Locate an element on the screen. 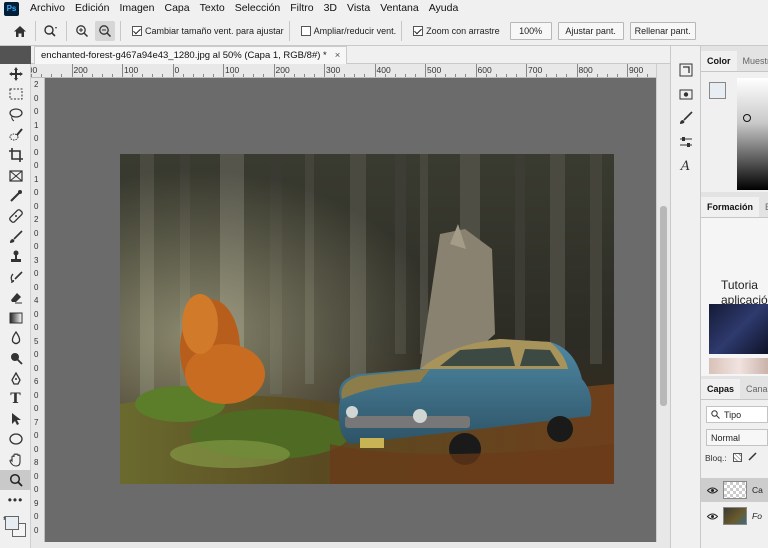 The height and width of the screenshot is (548, 768). frame-icon is located at coordinates (15, 175).